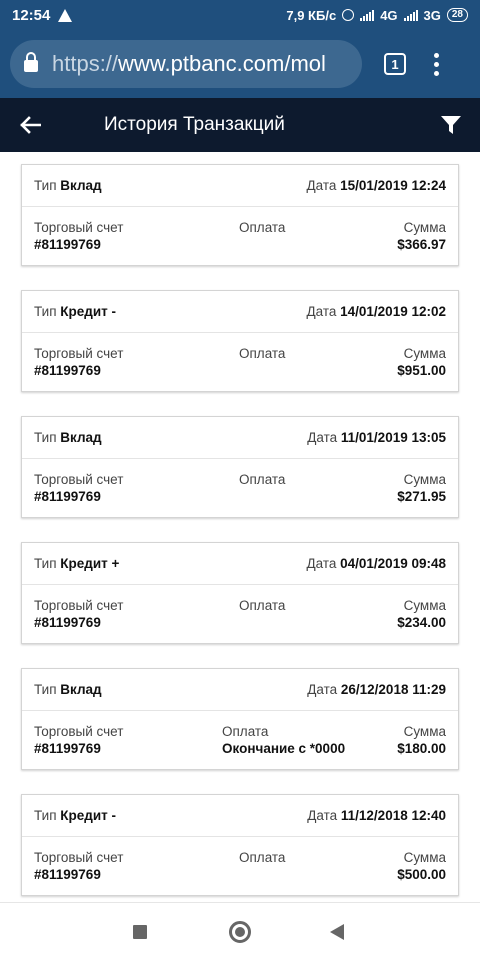 The image size is (480, 960). I want to click on url-bar: https:// www.ptbanc.com/mol, so click(186, 64).